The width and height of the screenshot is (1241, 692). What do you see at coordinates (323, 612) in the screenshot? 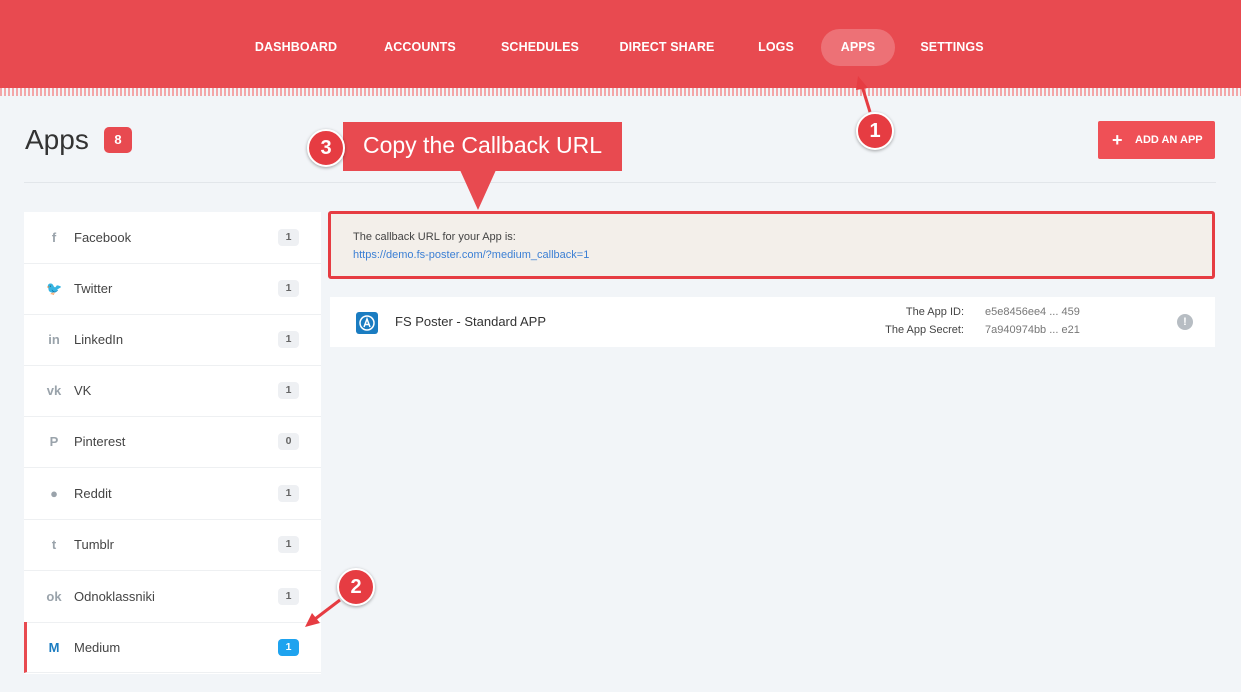
I see `arrow-to-medium` at bounding box center [323, 612].